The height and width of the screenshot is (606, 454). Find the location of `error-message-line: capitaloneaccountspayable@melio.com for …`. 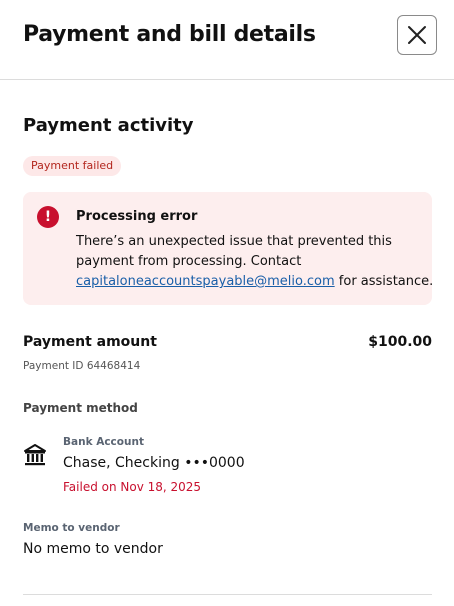

error-message-line: capitaloneaccountspayable@melio.com for … is located at coordinates (254, 282).